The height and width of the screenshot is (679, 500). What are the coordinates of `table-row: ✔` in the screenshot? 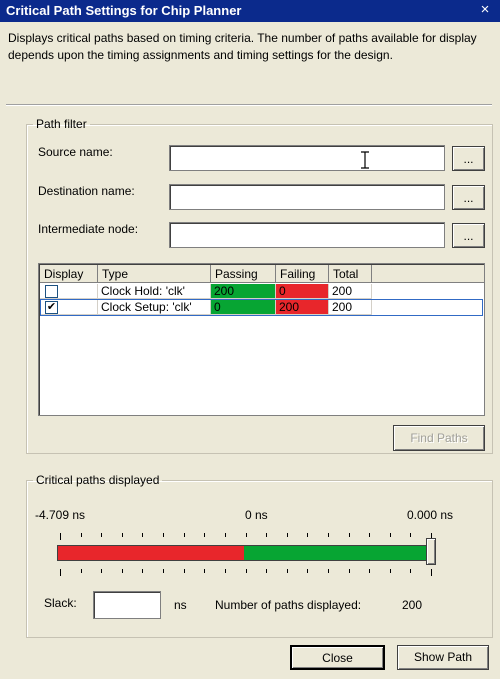 It's located at (69, 307).